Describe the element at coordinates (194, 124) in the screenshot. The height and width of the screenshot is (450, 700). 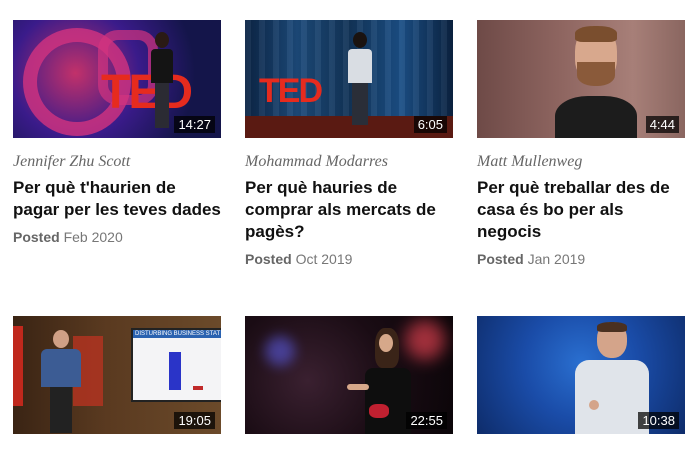
I see `video-duration: 14:27` at that location.